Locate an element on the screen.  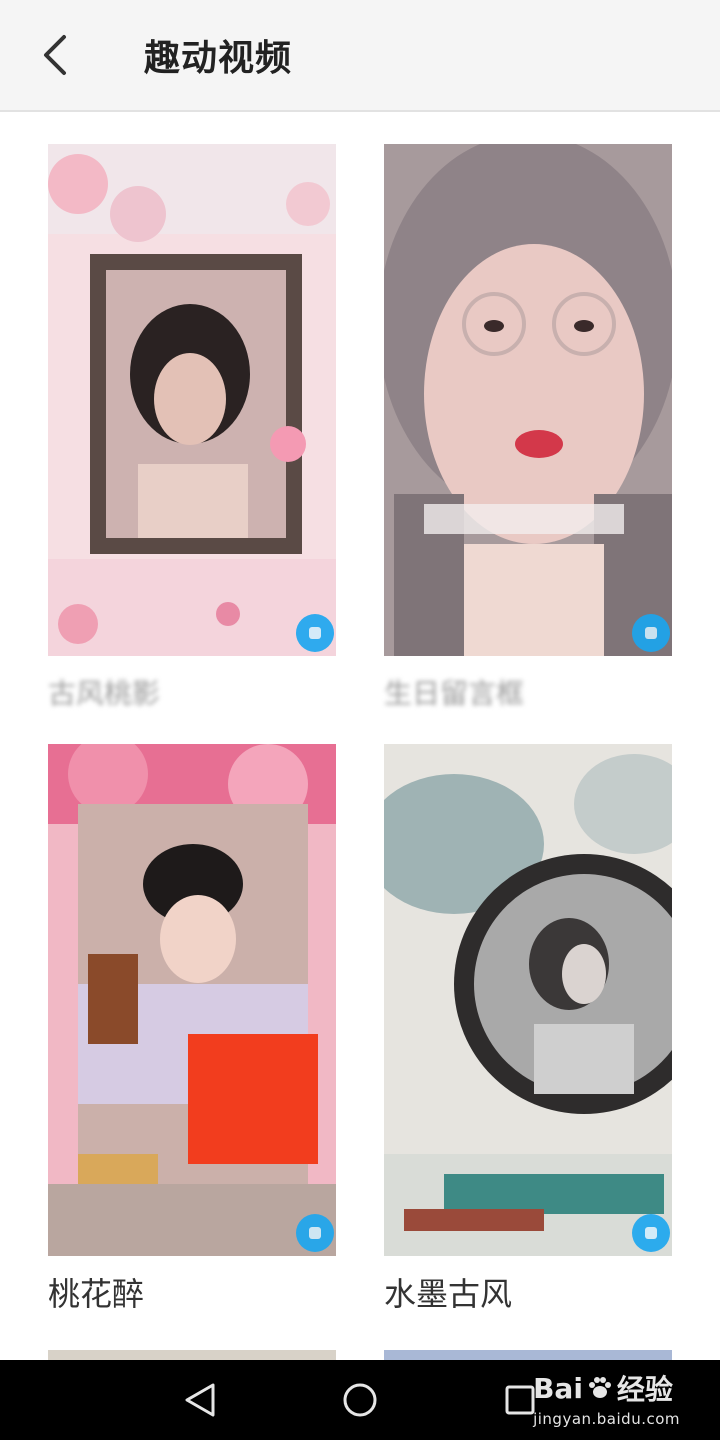
circle-home-icon is located at coordinates (360, 1400).